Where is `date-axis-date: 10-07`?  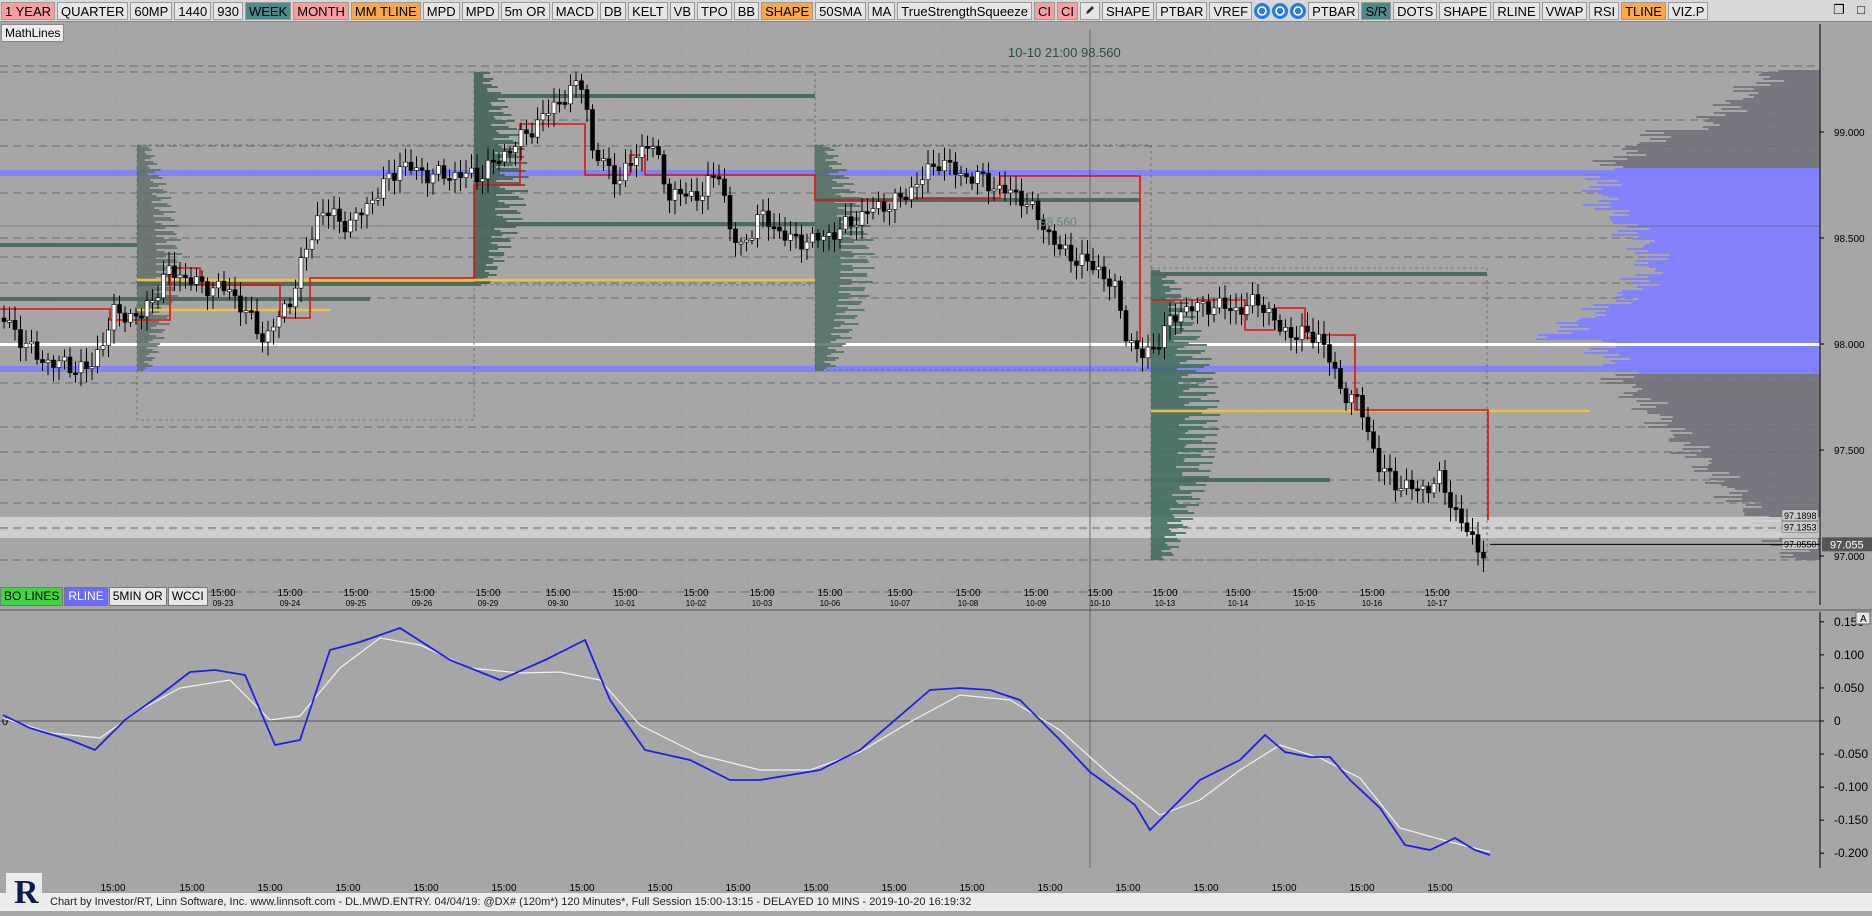
date-axis-date: 10-07 is located at coordinates (900, 603).